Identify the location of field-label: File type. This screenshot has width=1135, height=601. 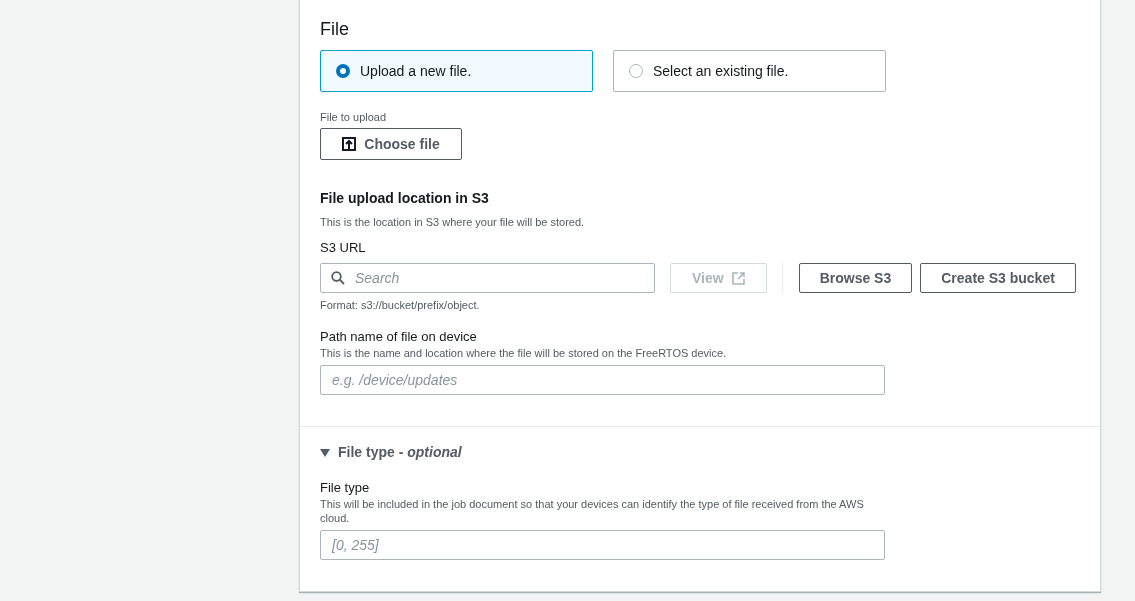
(345, 488).